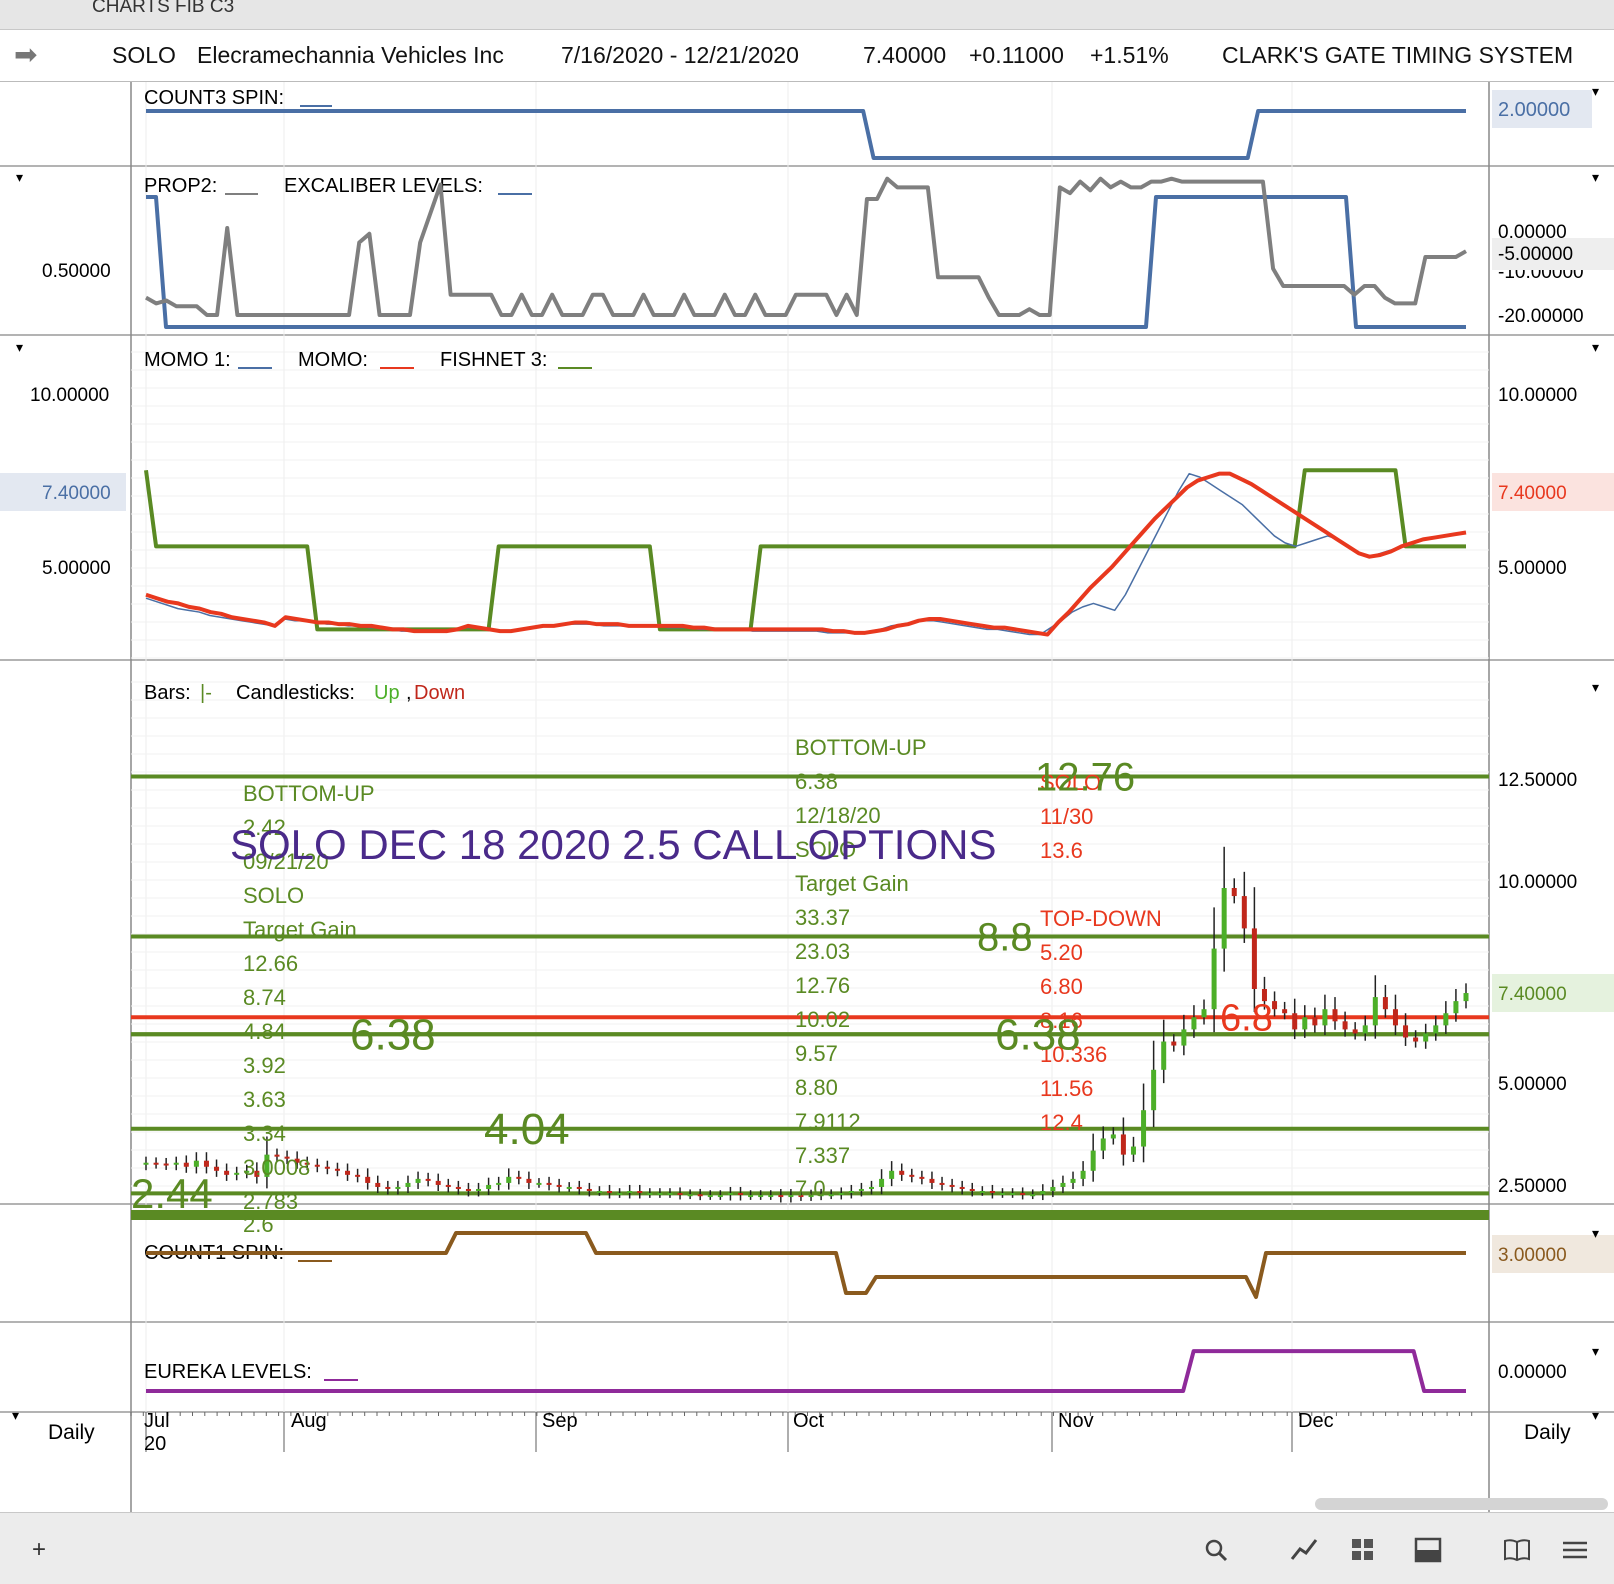  Describe the element at coordinates (1304, 1550) in the screenshot. I see `chart-style-icon` at that location.